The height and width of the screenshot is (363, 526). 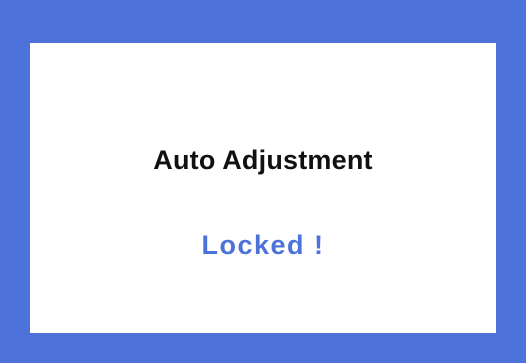 What do you see at coordinates (263, 245) in the screenshot?
I see `osd-status-message: Locked !` at bounding box center [263, 245].